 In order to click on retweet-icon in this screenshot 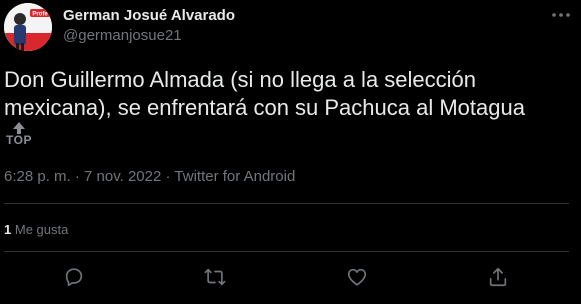, I will do `click(215, 277)`.